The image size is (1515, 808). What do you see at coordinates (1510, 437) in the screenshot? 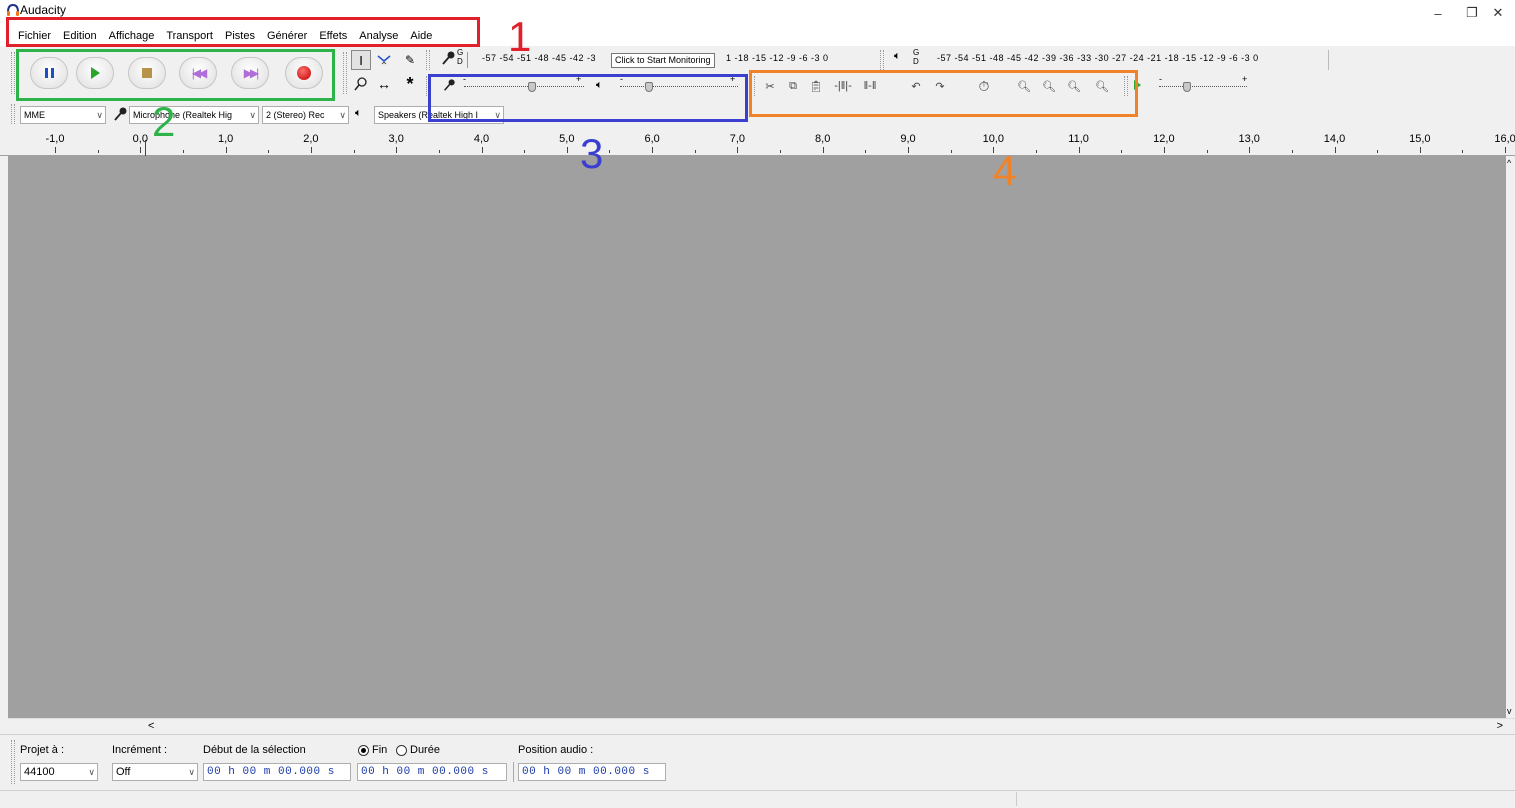
I see `vertical-scrollbar: ^ v` at bounding box center [1510, 437].